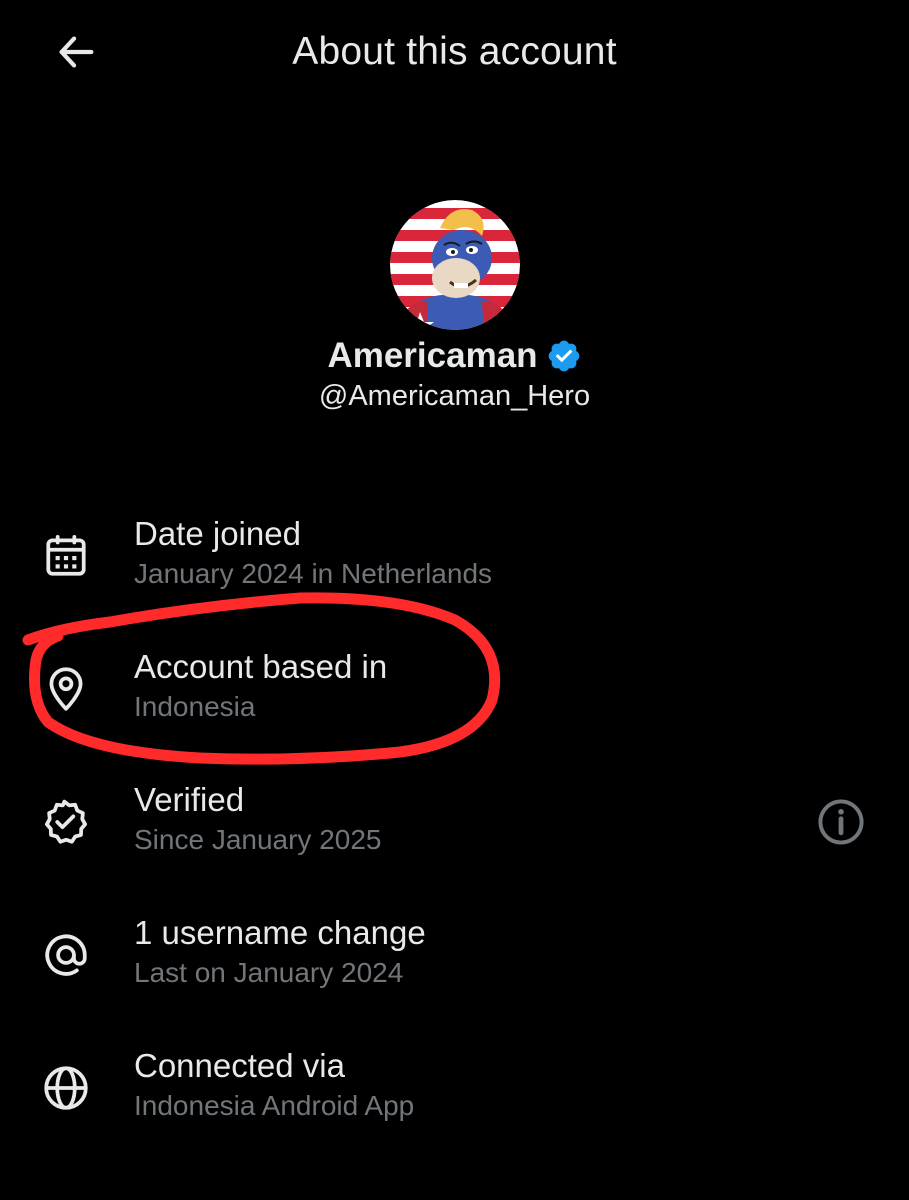  Describe the element at coordinates (195, 706) in the screenshot. I see `account-based-value: Indonesia` at that location.